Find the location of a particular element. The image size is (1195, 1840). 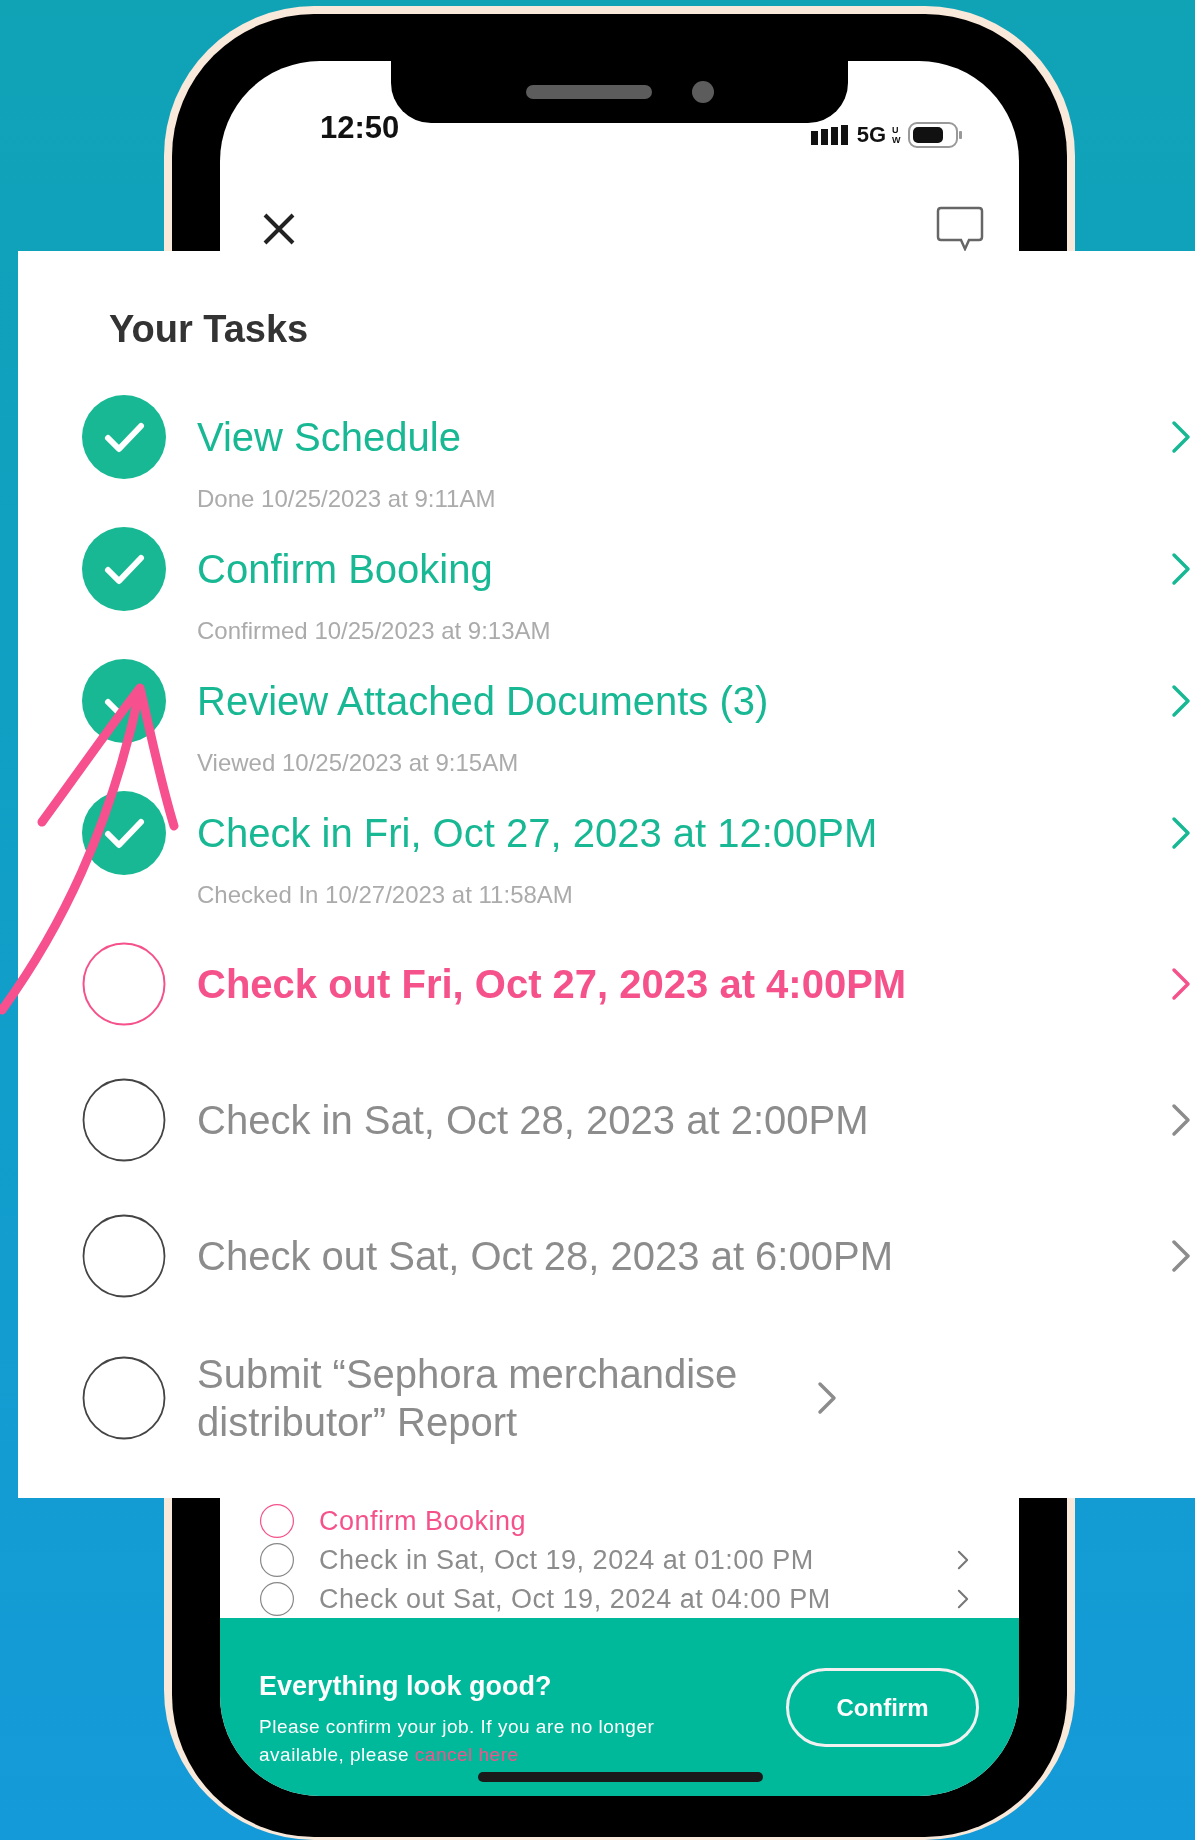

task-title: Check in Sat, Oct 19, 2024 at 01:00 PM is located at coordinates (638, 1560).